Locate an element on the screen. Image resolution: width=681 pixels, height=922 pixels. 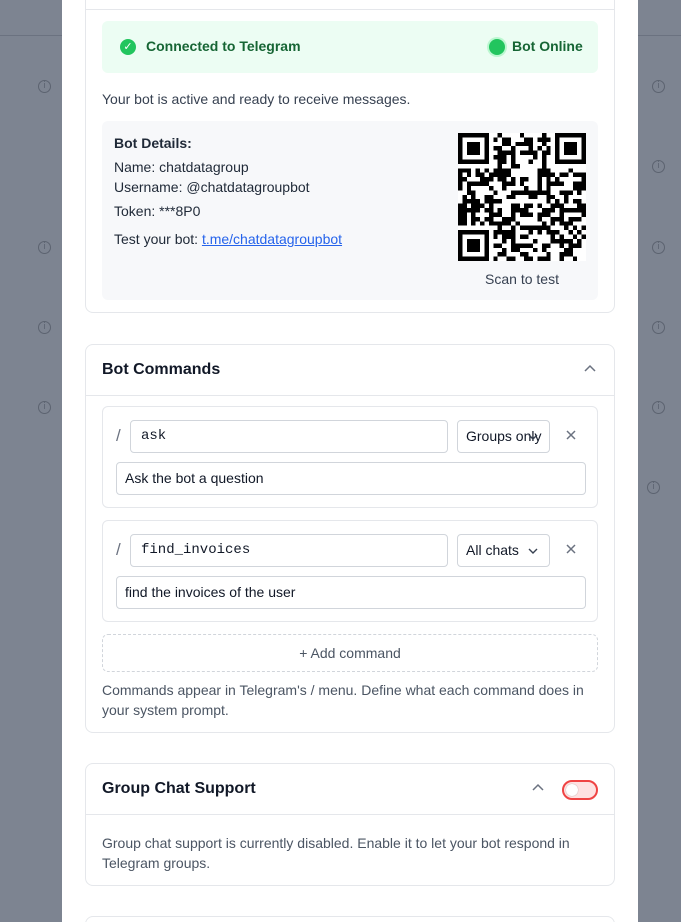
group-chat-title: Group Chat Support is located at coordinates (179, 788).